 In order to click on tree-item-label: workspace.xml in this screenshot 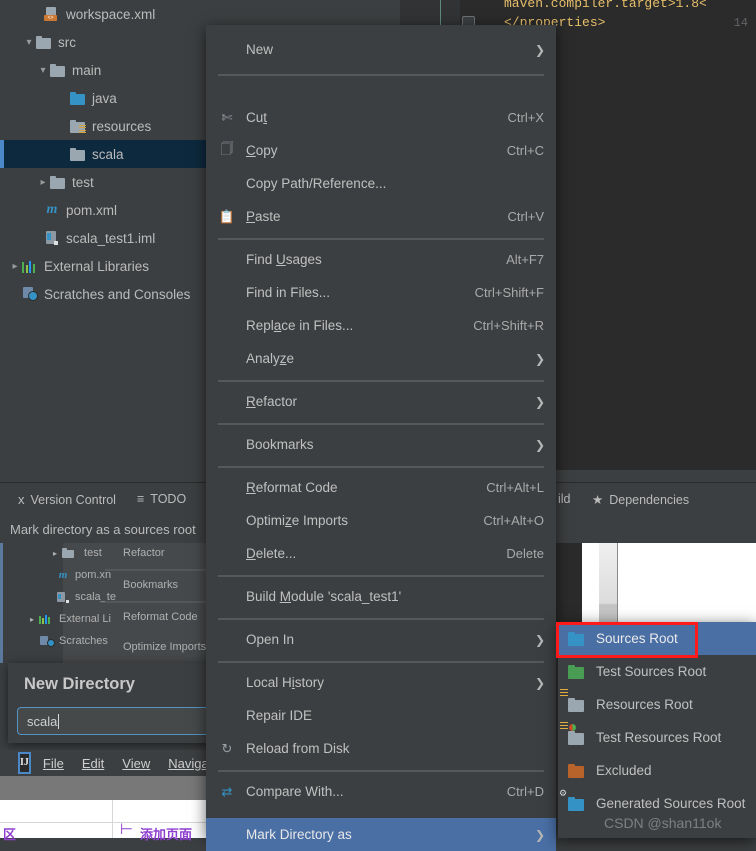, I will do `click(111, 14)`.